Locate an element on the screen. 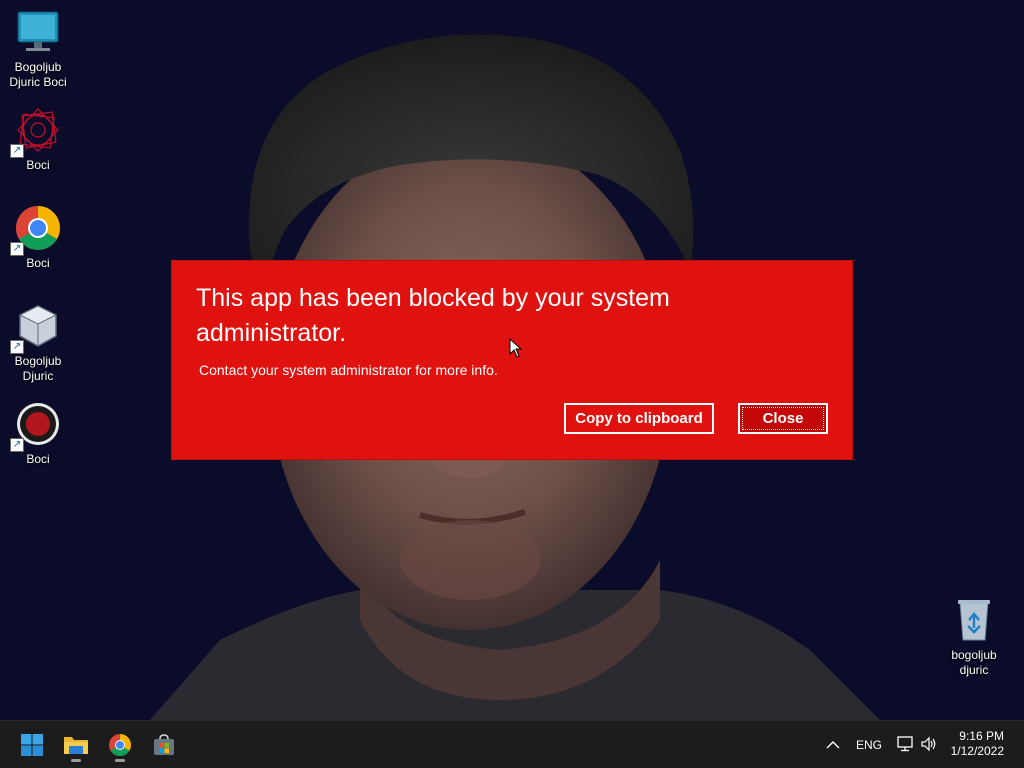 This screenshot has height=768, width=1024. folder-icon is located at coordinates (76, 745).